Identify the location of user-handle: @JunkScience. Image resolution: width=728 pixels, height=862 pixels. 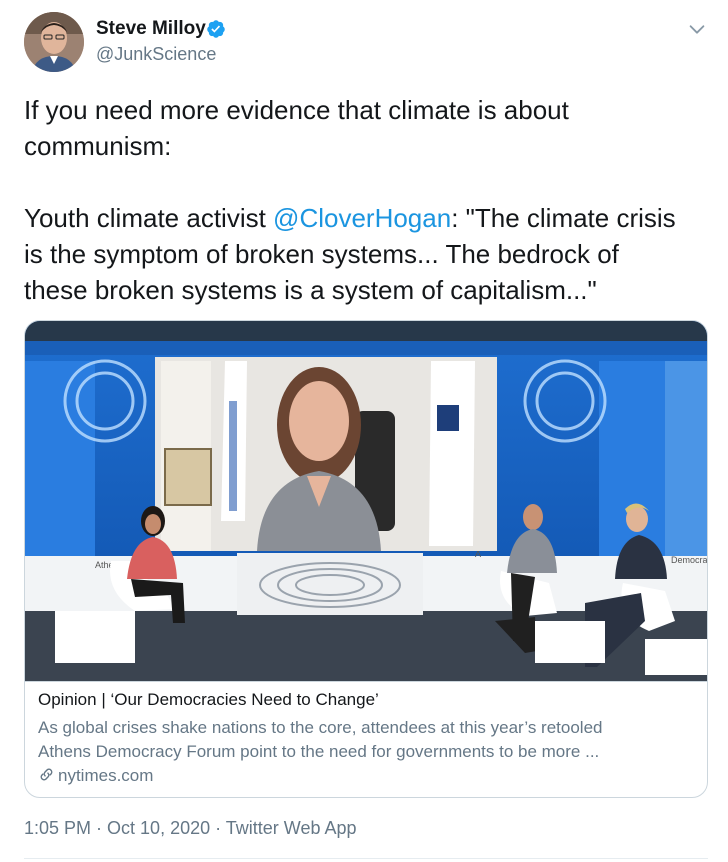
(156, 54).